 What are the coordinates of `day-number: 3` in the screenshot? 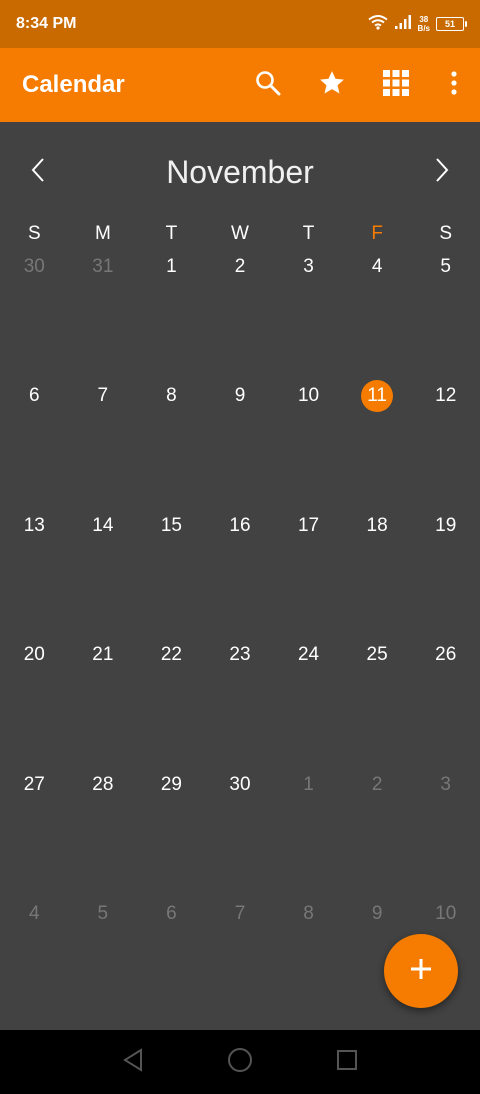 It's located at (445, 784).